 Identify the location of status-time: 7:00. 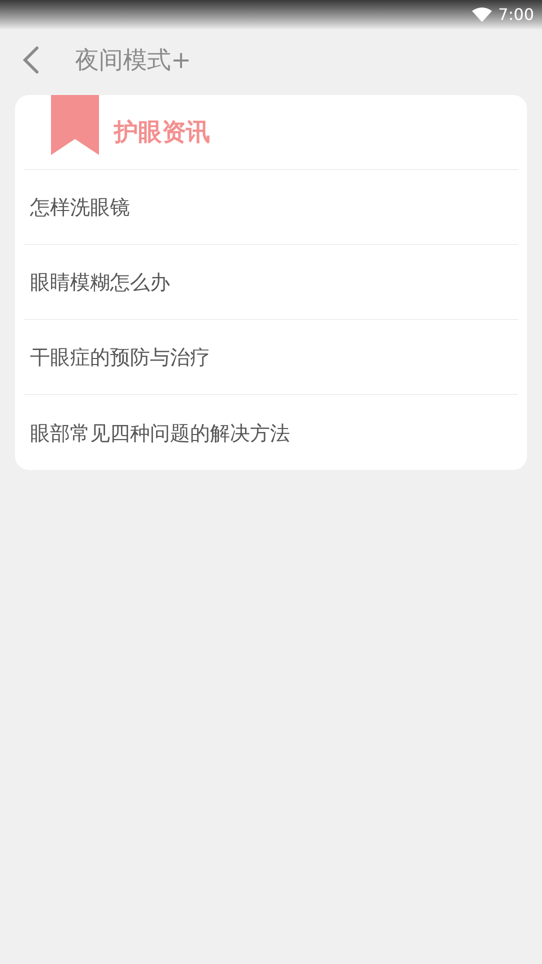
(516, 15).